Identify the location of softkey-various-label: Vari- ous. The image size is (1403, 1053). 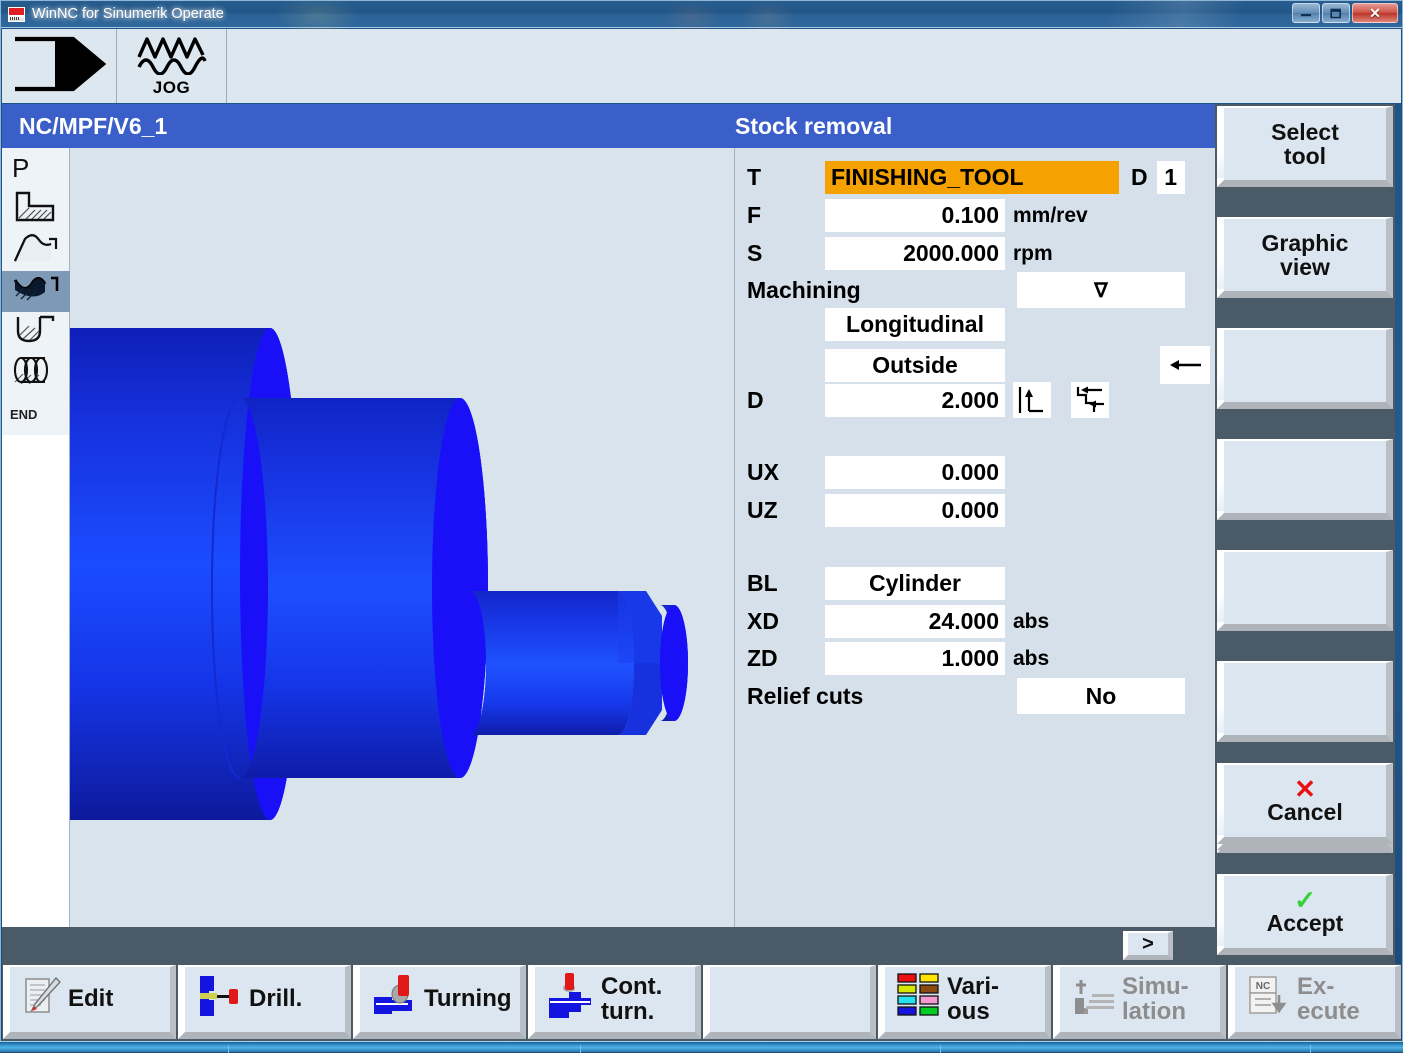
(973, 999).